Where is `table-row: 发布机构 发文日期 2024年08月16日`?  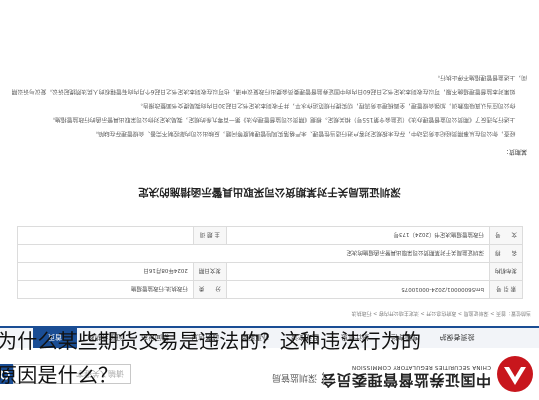
table-row: 发布机构 发文日期 2024年08月16日 is located at coordinates (270, 271).